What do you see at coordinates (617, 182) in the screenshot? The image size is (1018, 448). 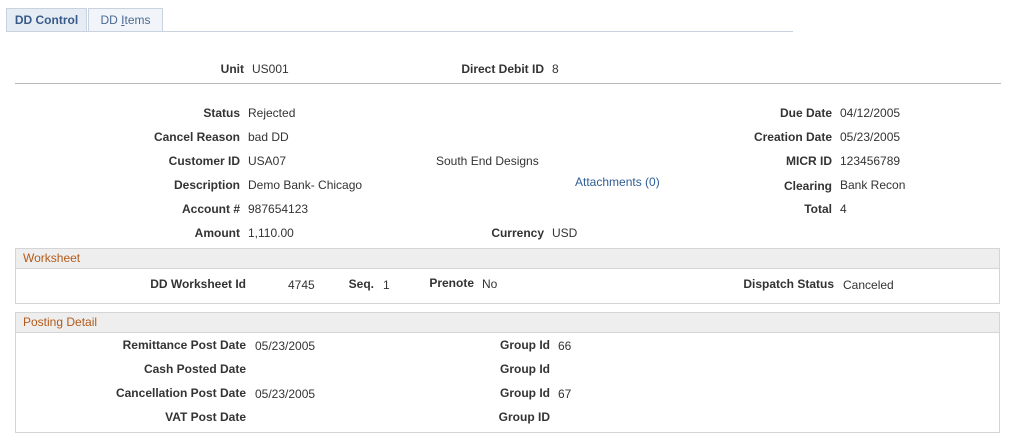 I see `attachments-link: Attachments (0)` at bounding box center [617, 182].